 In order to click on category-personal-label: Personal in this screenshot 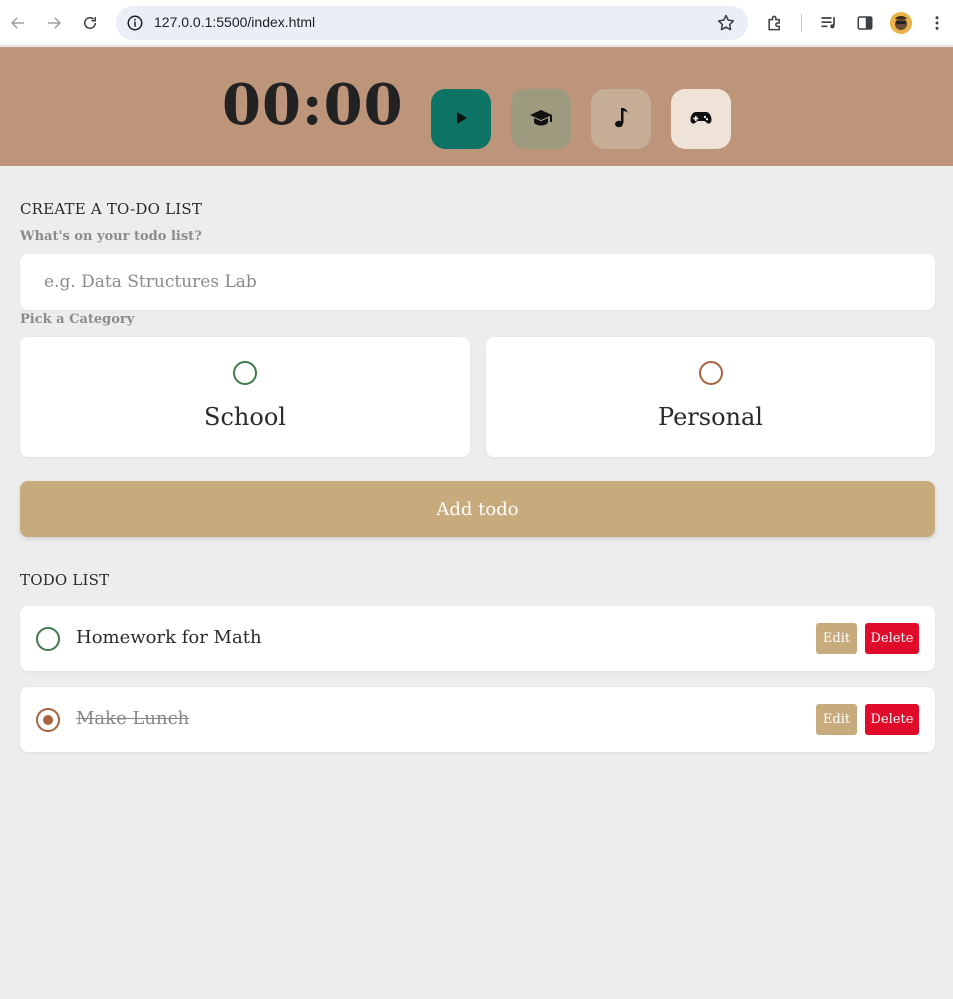, I will do `click(710, 417)`.